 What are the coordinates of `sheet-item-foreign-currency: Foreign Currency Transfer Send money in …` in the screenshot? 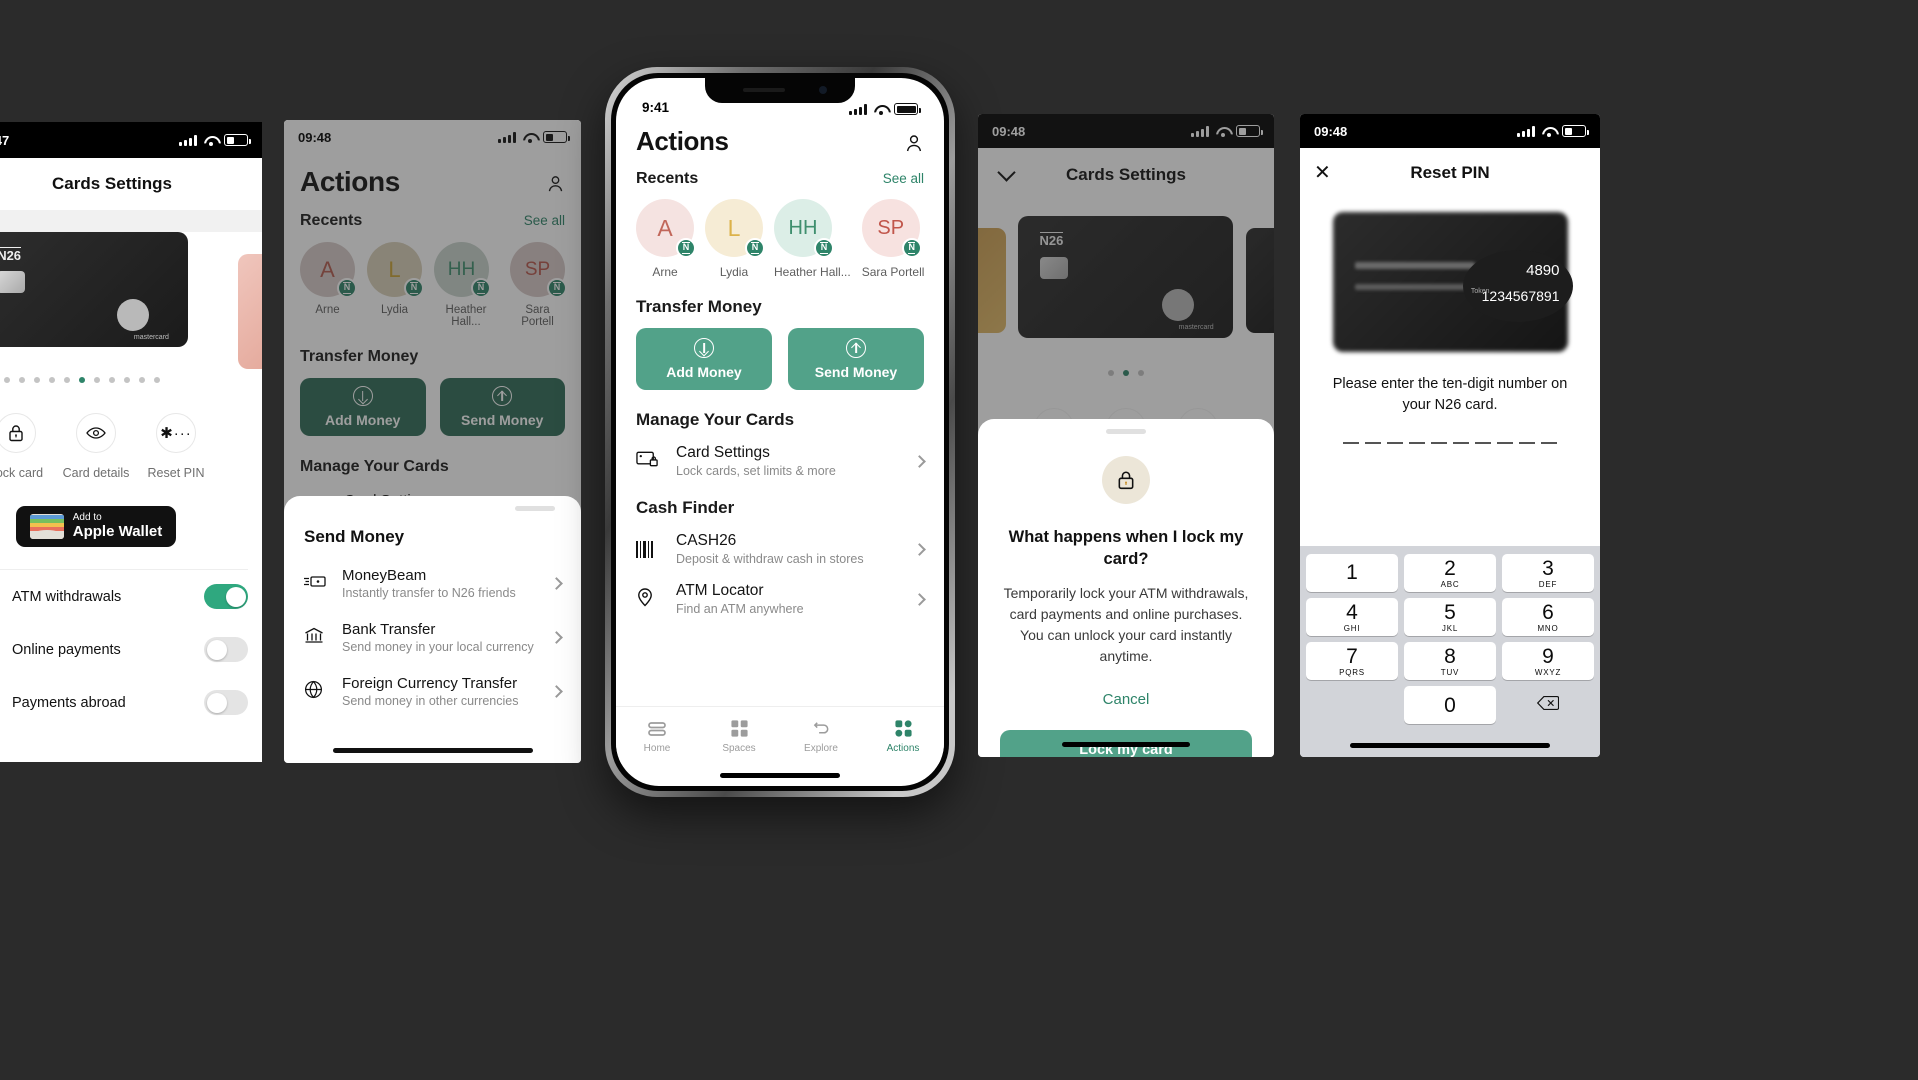 It's located at (433, 691).